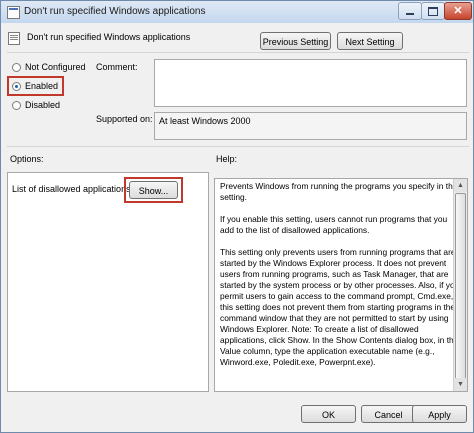  I want to click on enabled-highlight-box, so click(35, 86).